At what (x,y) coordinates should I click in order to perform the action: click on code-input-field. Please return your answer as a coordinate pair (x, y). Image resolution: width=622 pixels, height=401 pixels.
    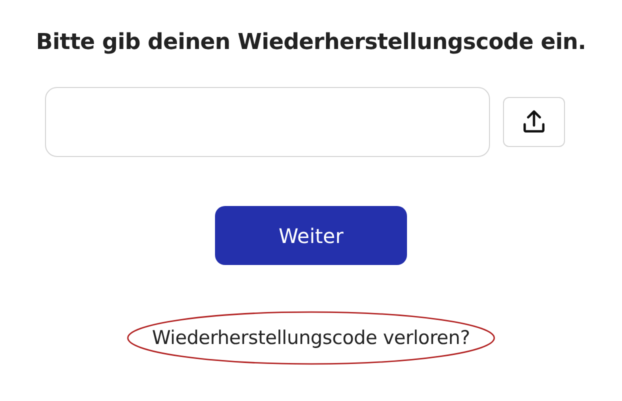
    Looking at the image, I should click on (267, 122).